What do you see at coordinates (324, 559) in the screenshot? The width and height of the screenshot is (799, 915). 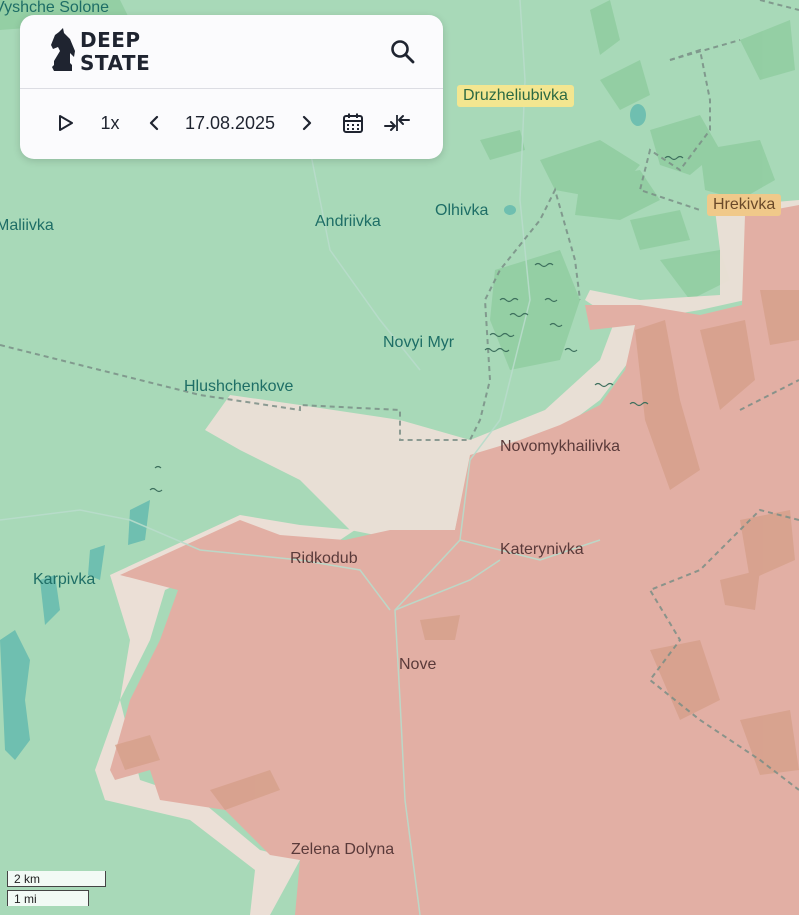 I see `place-label: Ridkodub` at bounding box center [324, 559].